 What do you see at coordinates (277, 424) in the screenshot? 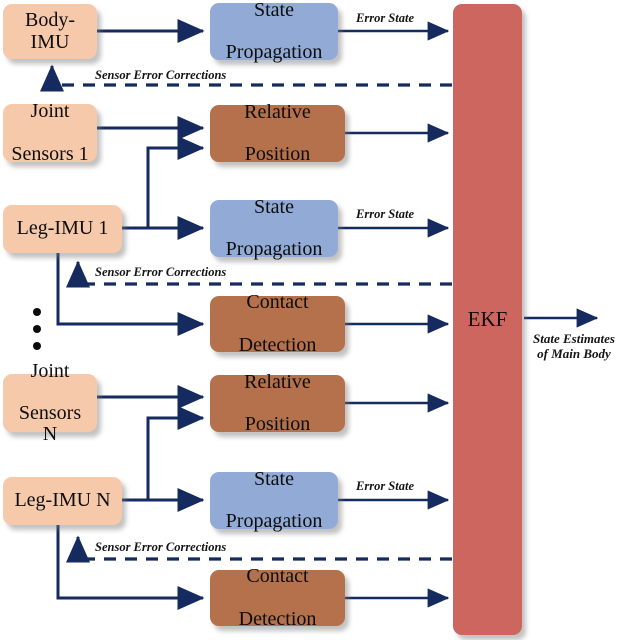
I see `node-relative-position-n-line2: Position` at bounding box center [277, 424].